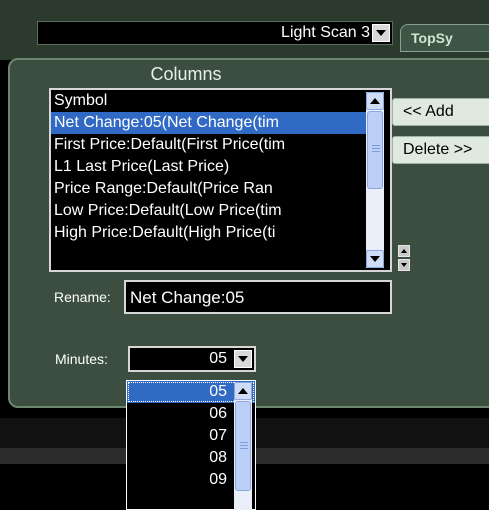  I want to click on minutes-select-value: 05, so click(218, 358).